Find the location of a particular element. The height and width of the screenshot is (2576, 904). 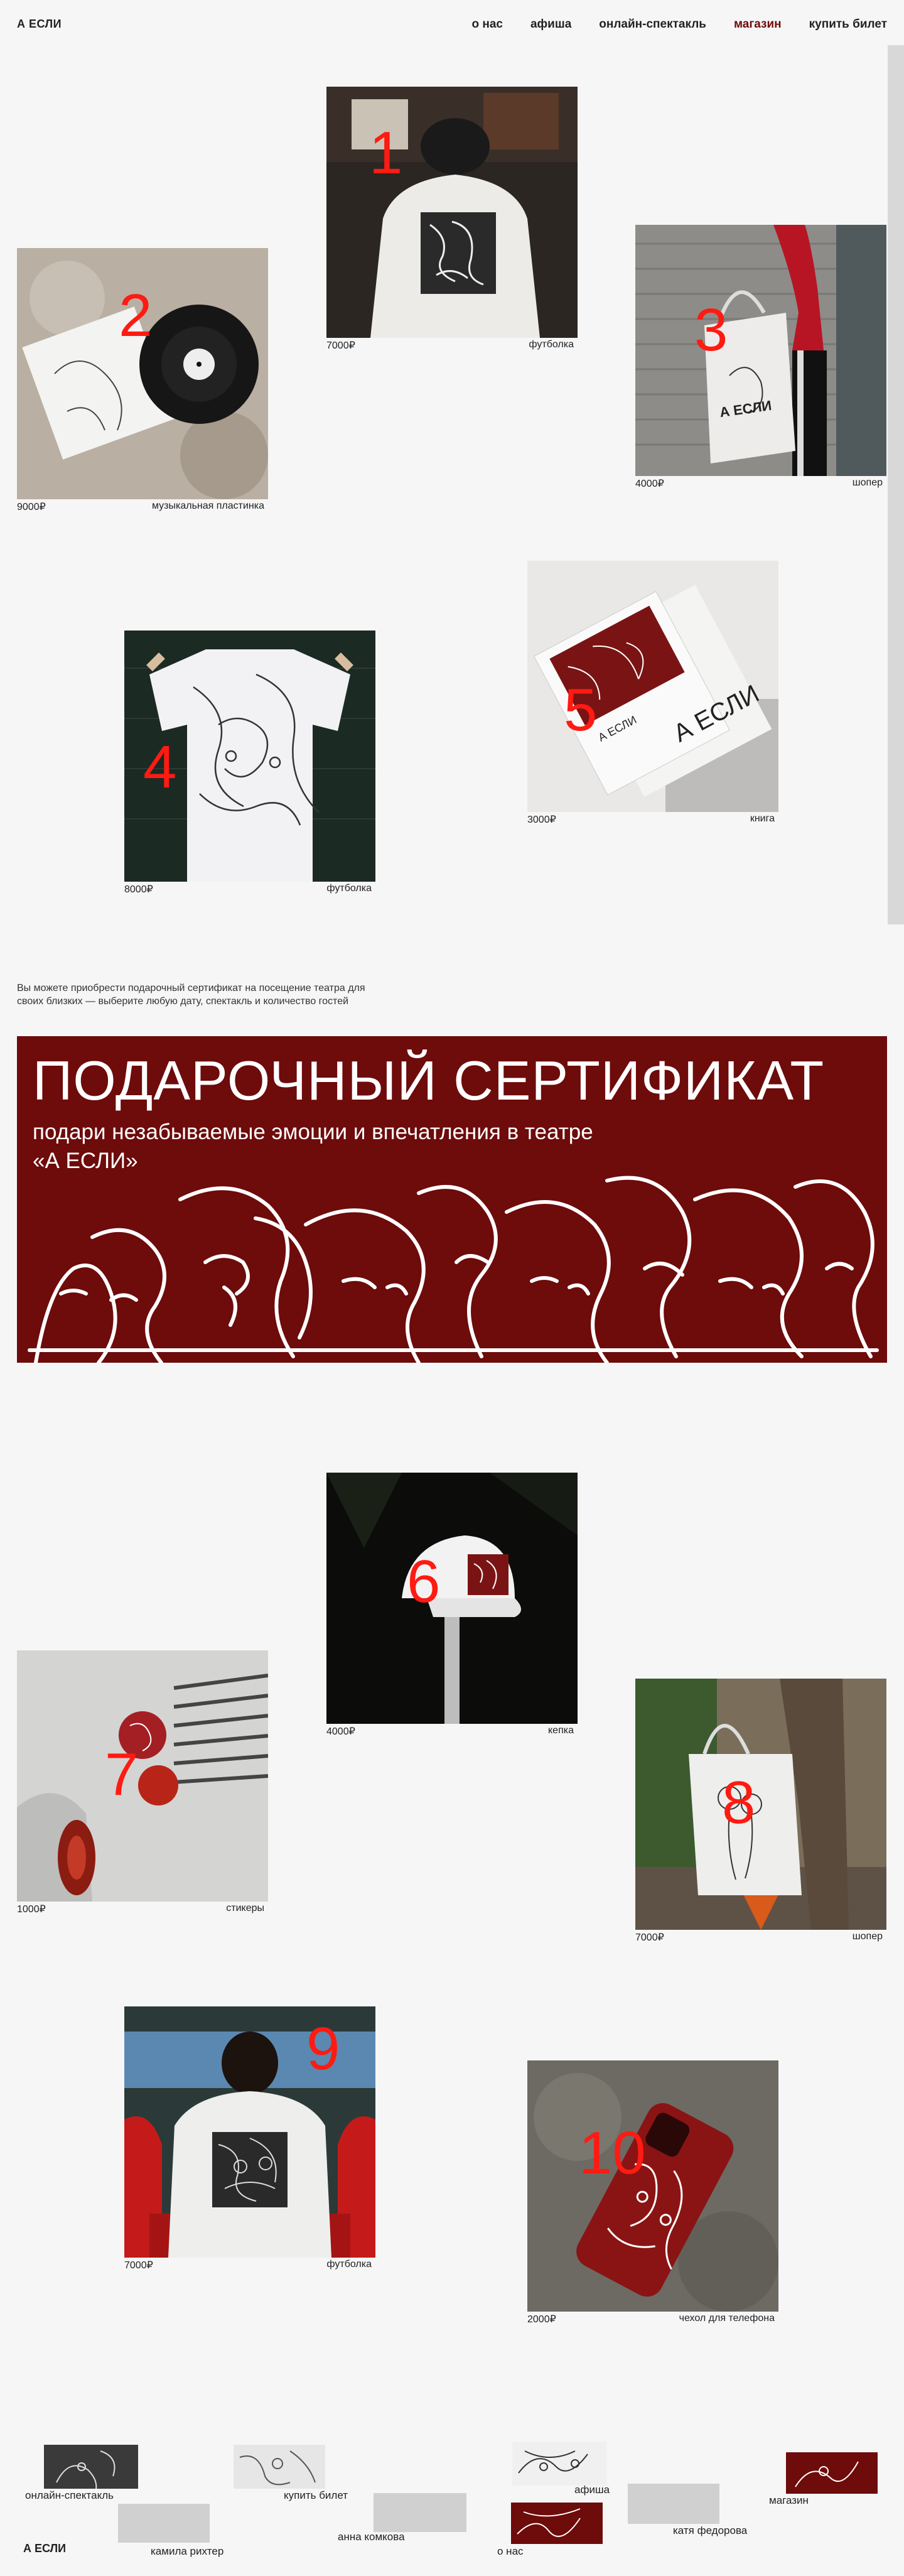

product-price: 8000₽ is located at coordinates (138, 890).